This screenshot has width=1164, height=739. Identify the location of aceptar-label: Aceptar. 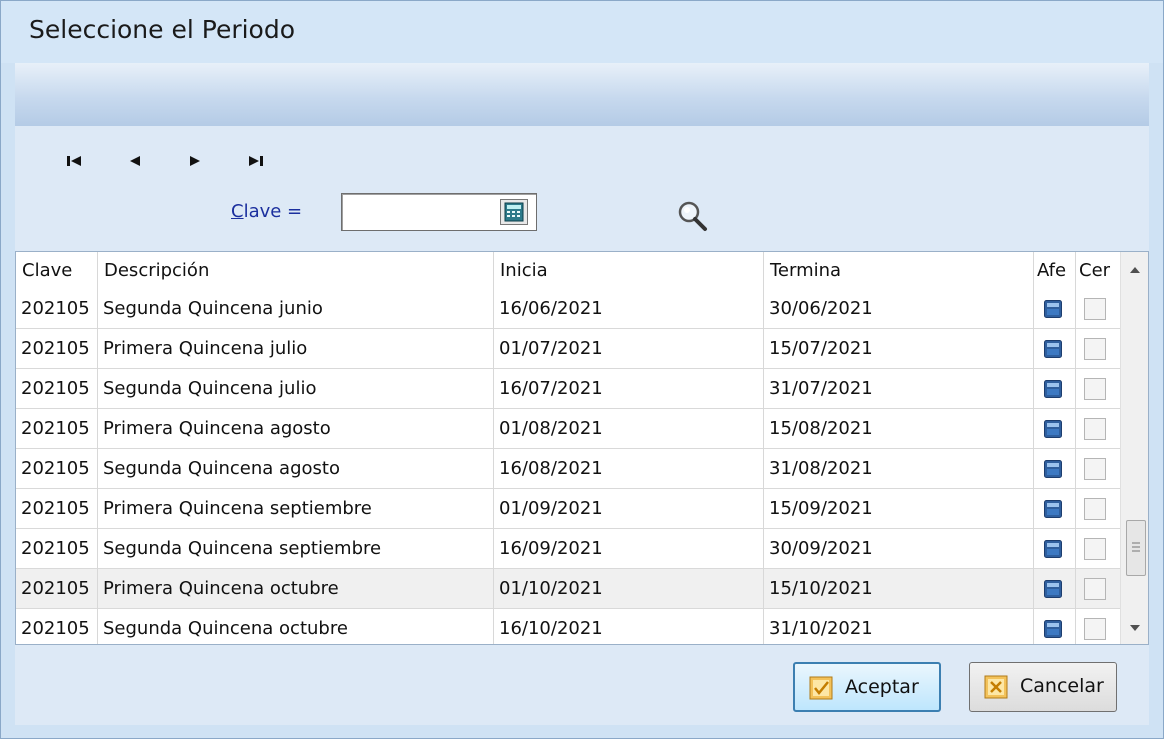
(882, 687).